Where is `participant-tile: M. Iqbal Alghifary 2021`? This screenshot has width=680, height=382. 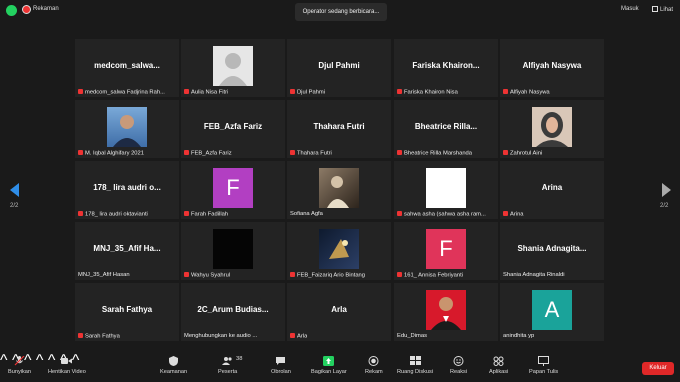 participant-tile: M. Iqbal Alghifary 2021 is located at coordinates (127, 129).